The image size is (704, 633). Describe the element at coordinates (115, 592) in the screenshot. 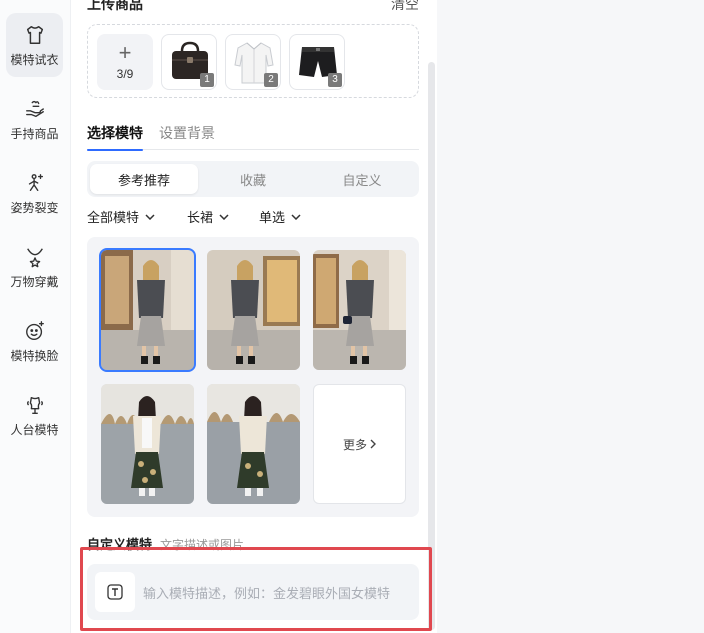

I see `text-t-icon` at that location.